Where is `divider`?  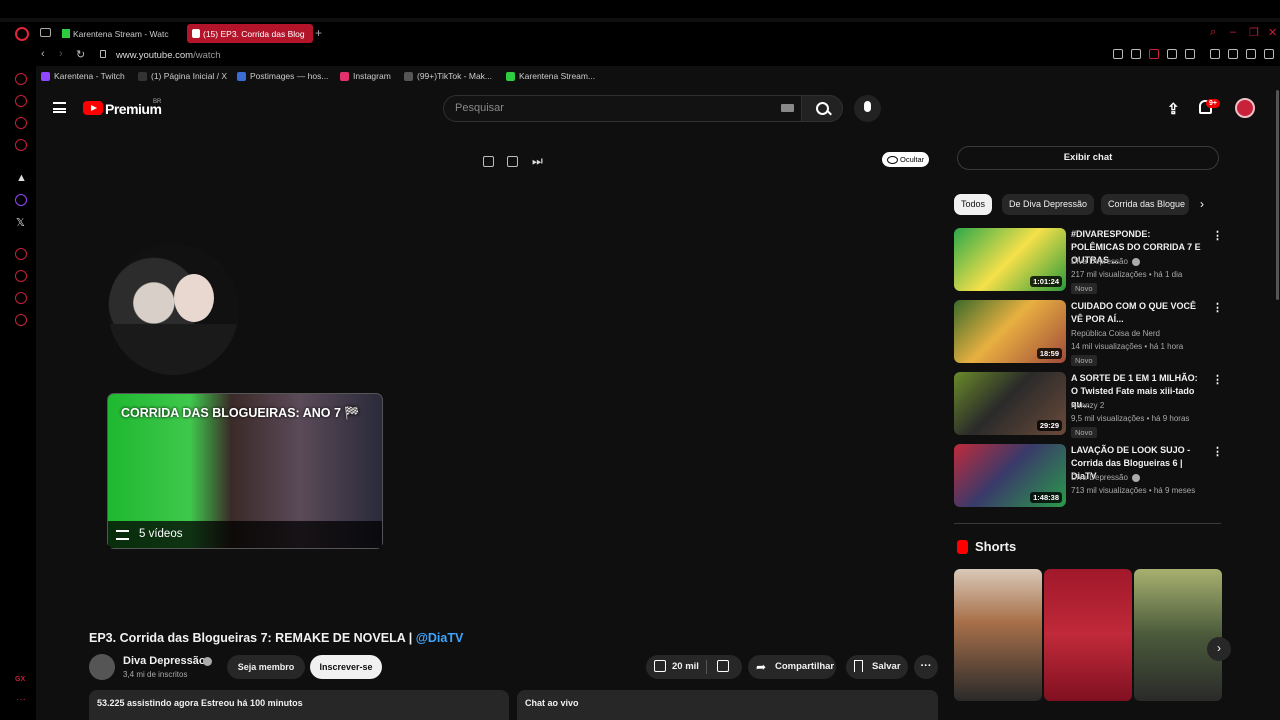
divider is located at coordinates (706, 667).